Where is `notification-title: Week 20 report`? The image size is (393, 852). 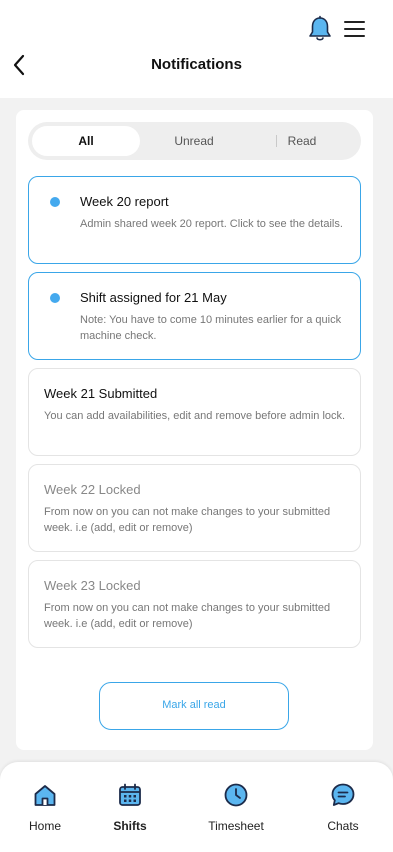
notification-title: Week 20 report is located at coordinates (124, 201).